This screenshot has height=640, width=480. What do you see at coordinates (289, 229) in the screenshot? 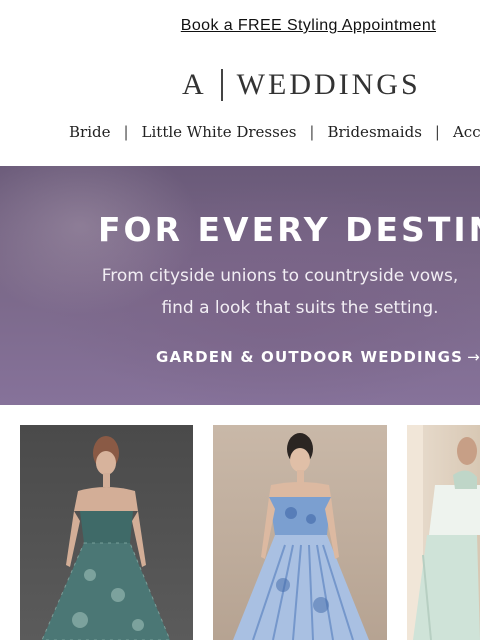
I see `hero-title: For Every Destinatio` at bounding box center [289, 229].